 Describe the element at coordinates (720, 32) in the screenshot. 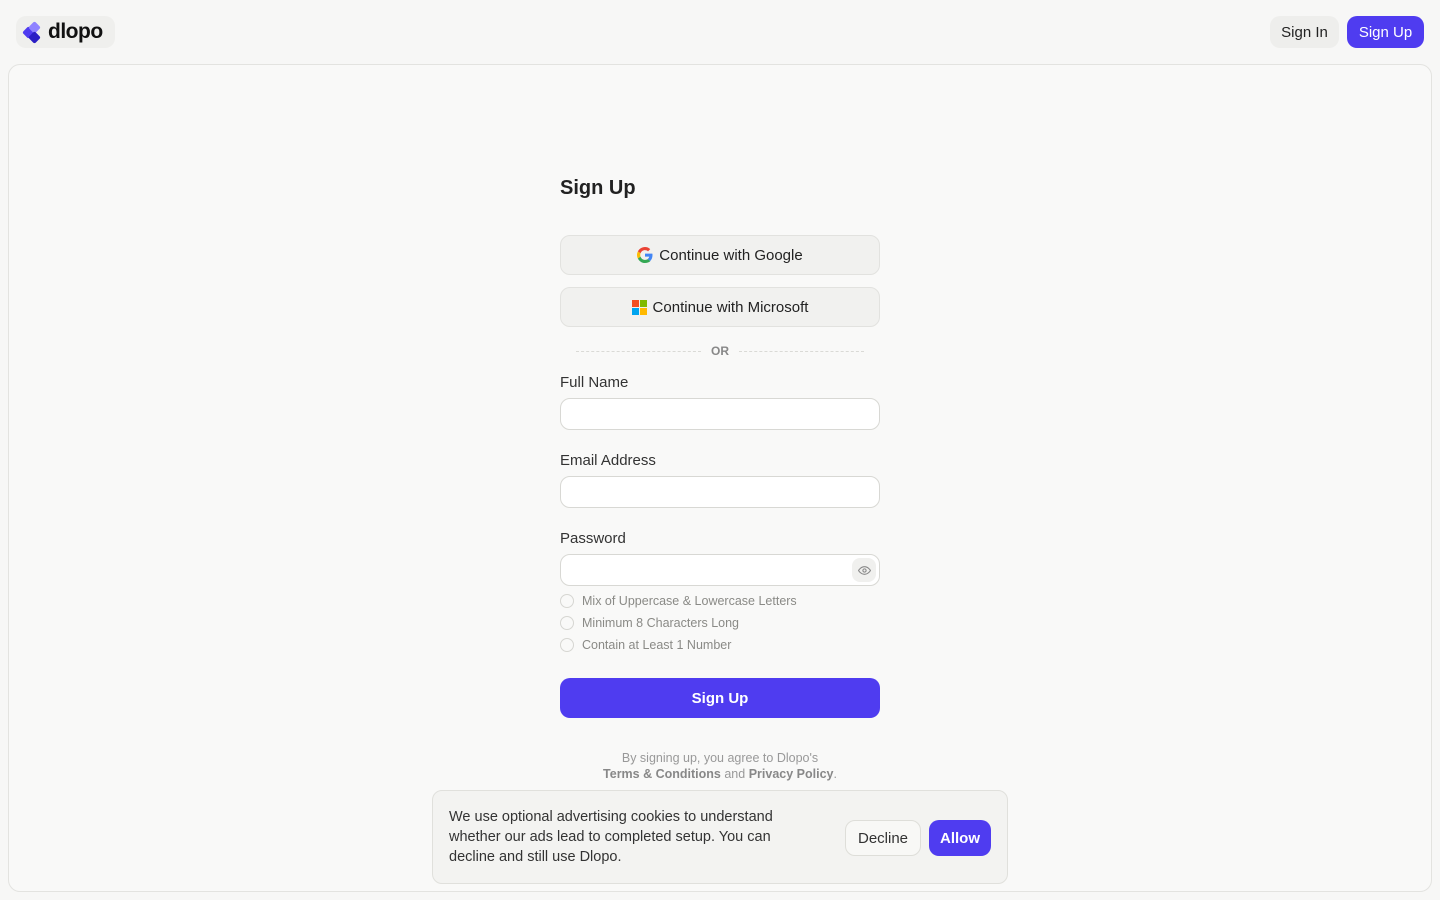

I see `top-bar: dlopo Sign In Sign Up` at that location.